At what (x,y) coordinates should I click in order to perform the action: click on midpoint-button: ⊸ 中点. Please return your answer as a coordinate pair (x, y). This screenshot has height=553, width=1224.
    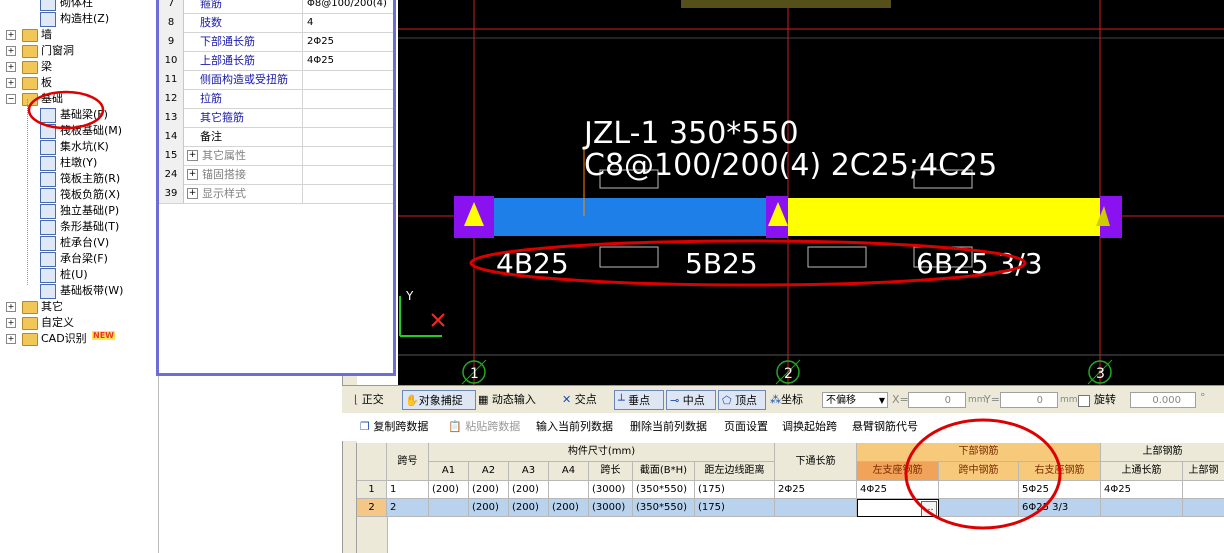
    Looking at the image, I should click on (691, 400).